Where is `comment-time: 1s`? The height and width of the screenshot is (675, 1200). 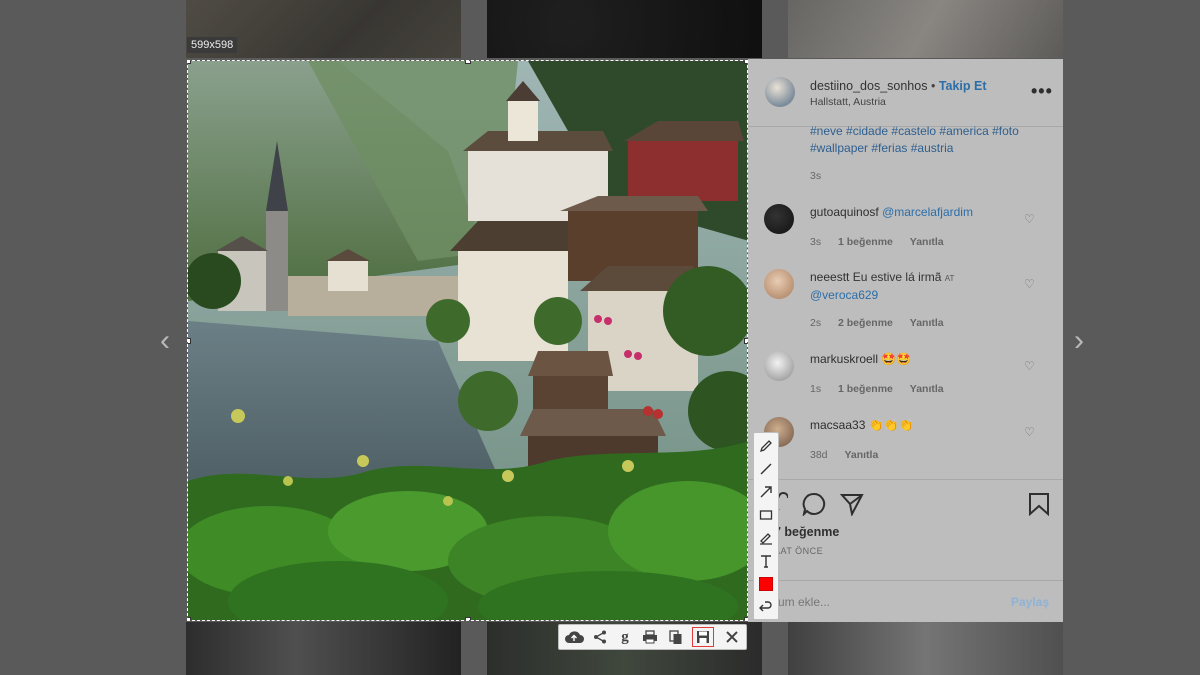 comment-time: 1s is located at coordinates (816, 389).